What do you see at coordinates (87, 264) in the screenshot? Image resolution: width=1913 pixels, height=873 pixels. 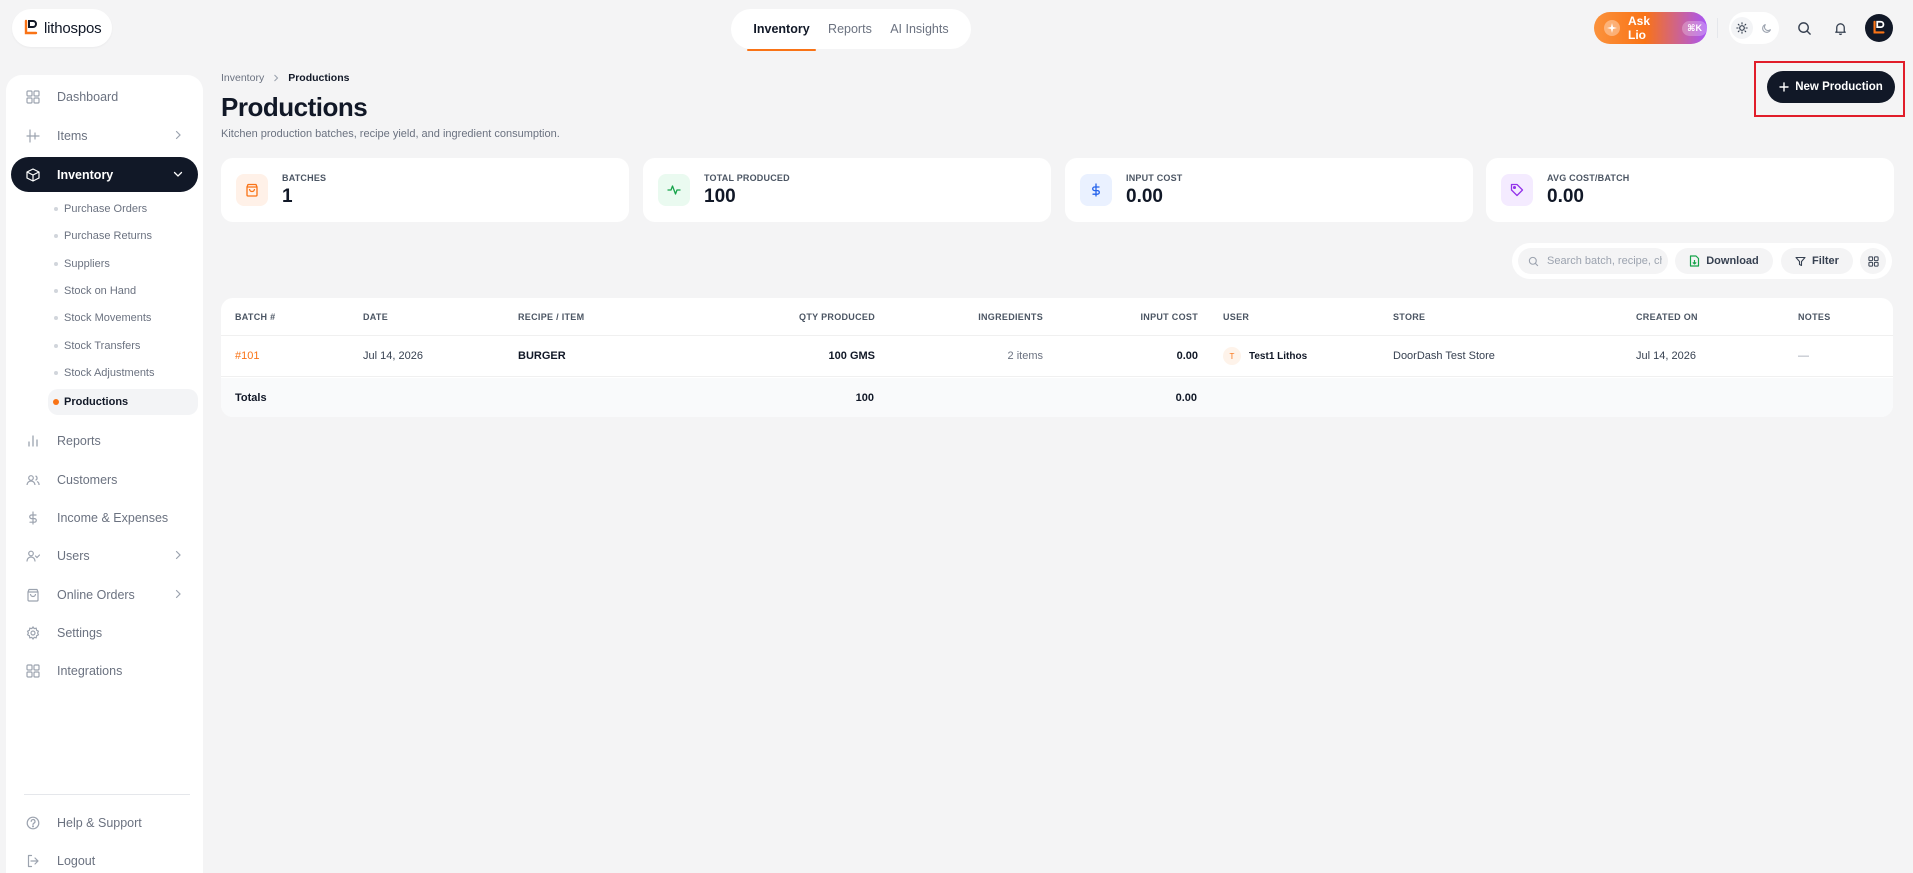 I see `subitem-label: Suppliers` at bounding box center [87, 264].